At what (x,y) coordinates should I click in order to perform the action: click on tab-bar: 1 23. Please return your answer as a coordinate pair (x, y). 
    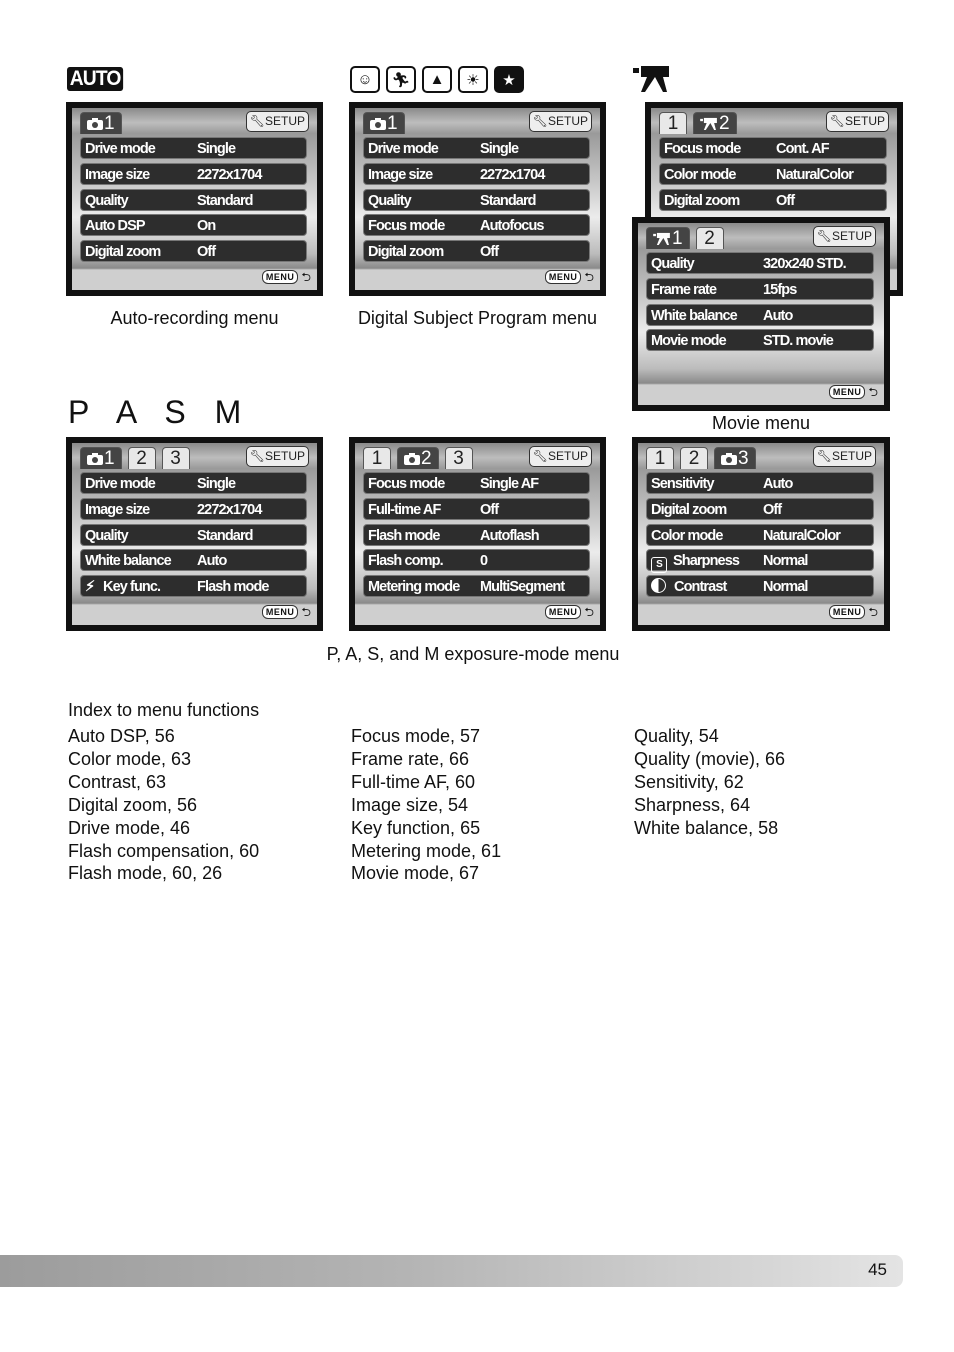
    Looking at the image, I should click on (418, 458).